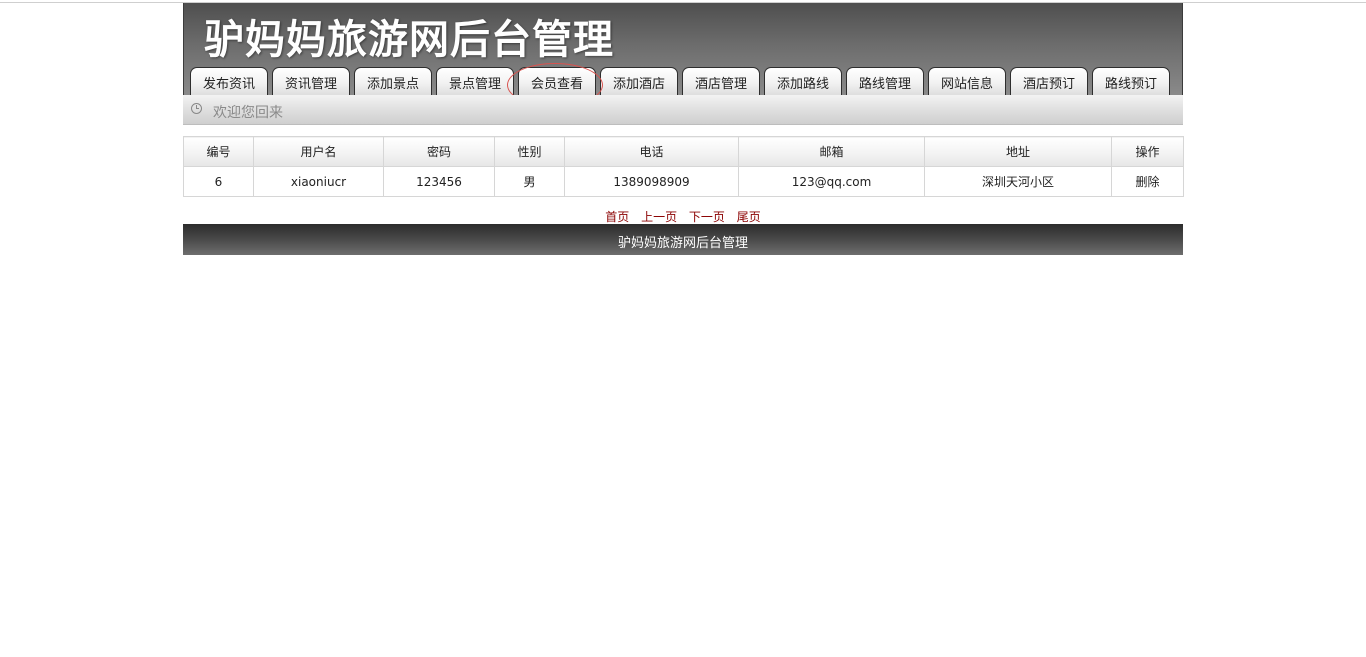  What do you see at coordinates (529, 181) in the screenshot?
I see `cell-gender: 男` at bounding box center [529, 181].